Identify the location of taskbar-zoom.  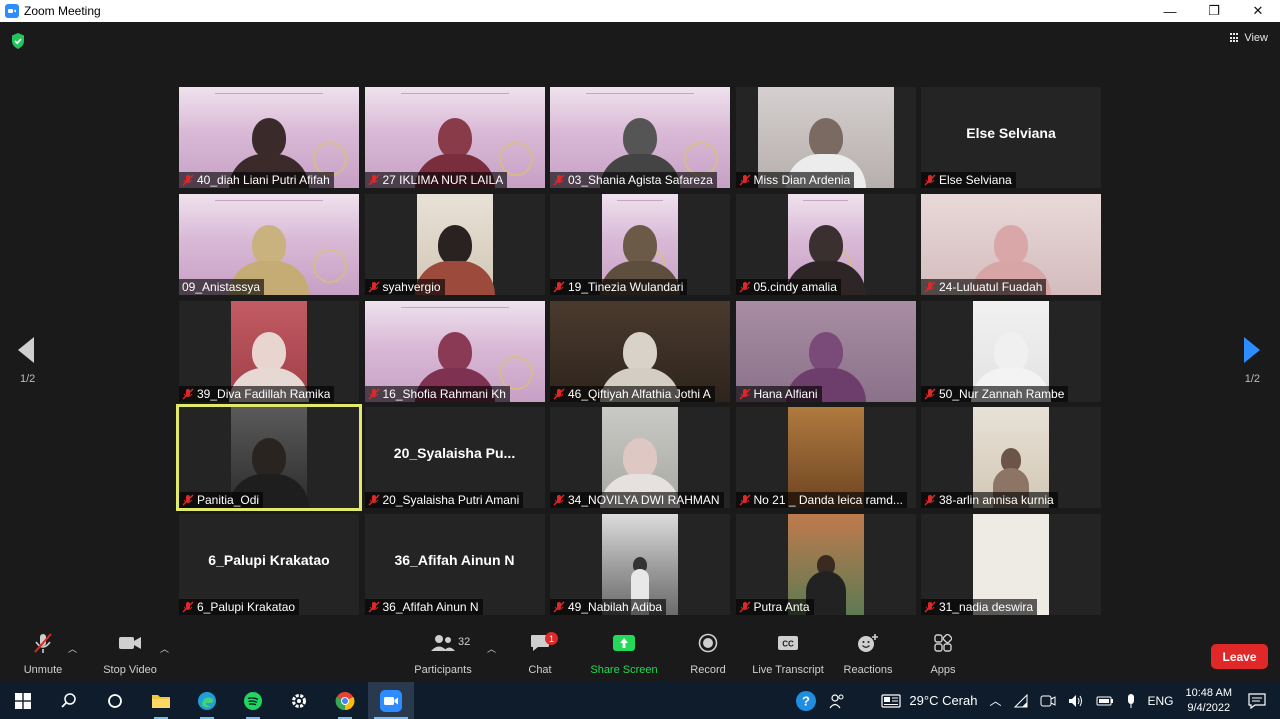
(391, 700).